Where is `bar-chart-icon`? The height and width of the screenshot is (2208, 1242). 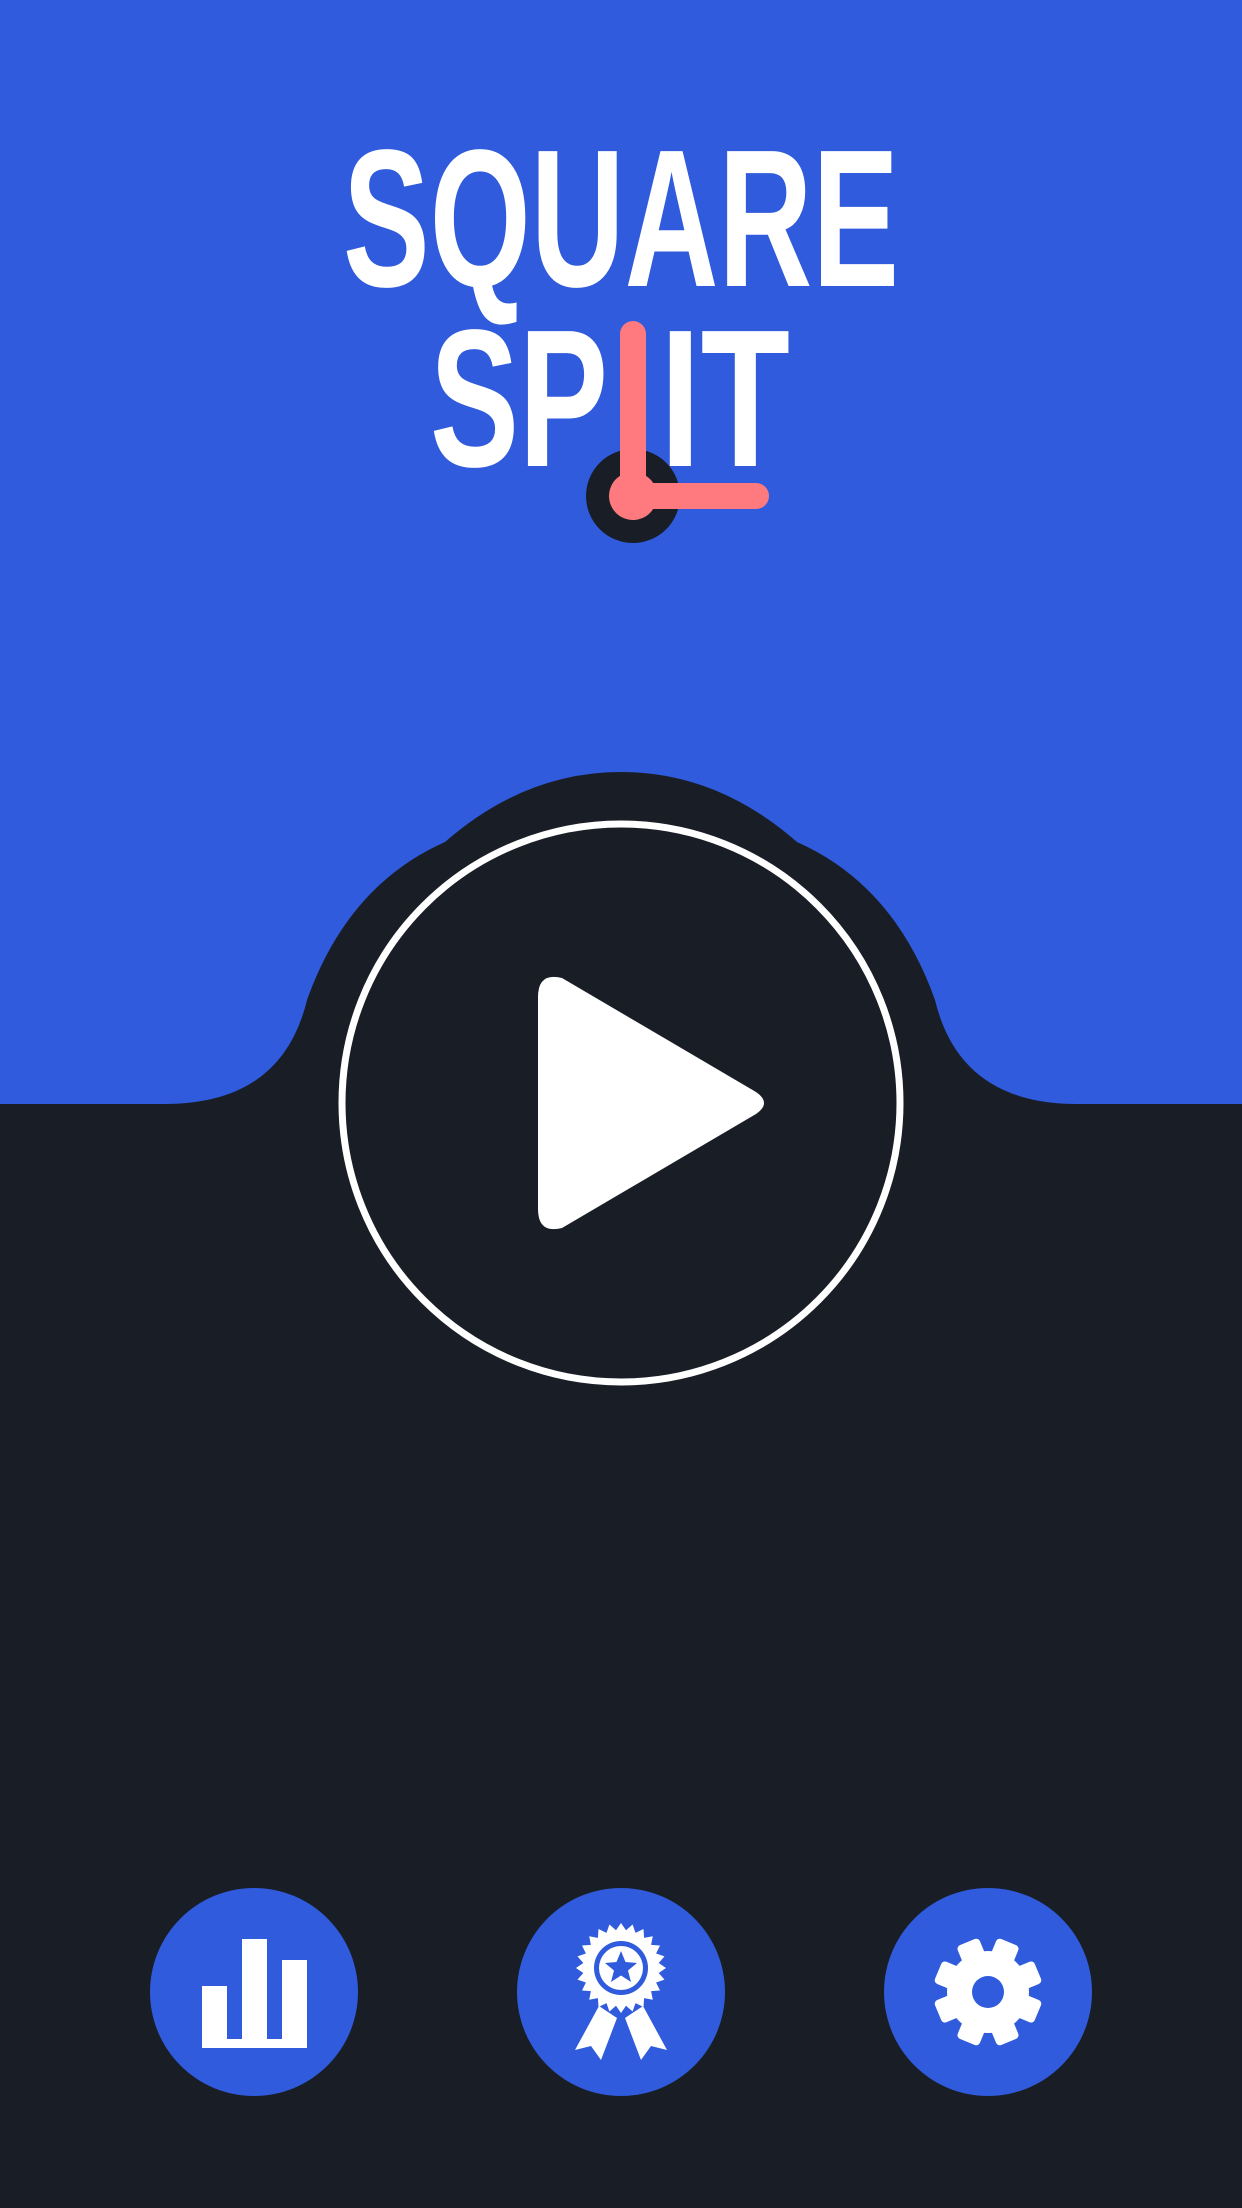
bar-chart-icon is located at coordinates (254, 1993).